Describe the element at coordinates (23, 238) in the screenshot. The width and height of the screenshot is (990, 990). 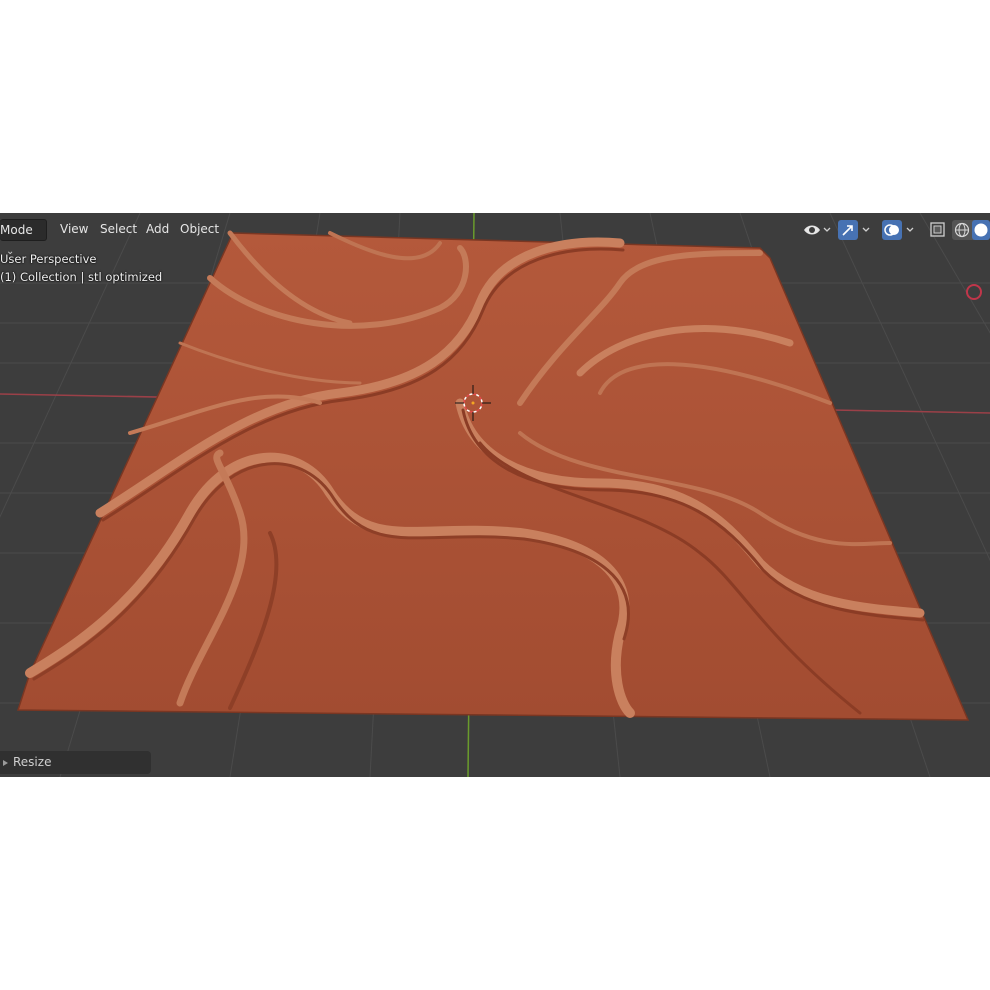
I see `mode-dropdown: Mode⌄` at that location.